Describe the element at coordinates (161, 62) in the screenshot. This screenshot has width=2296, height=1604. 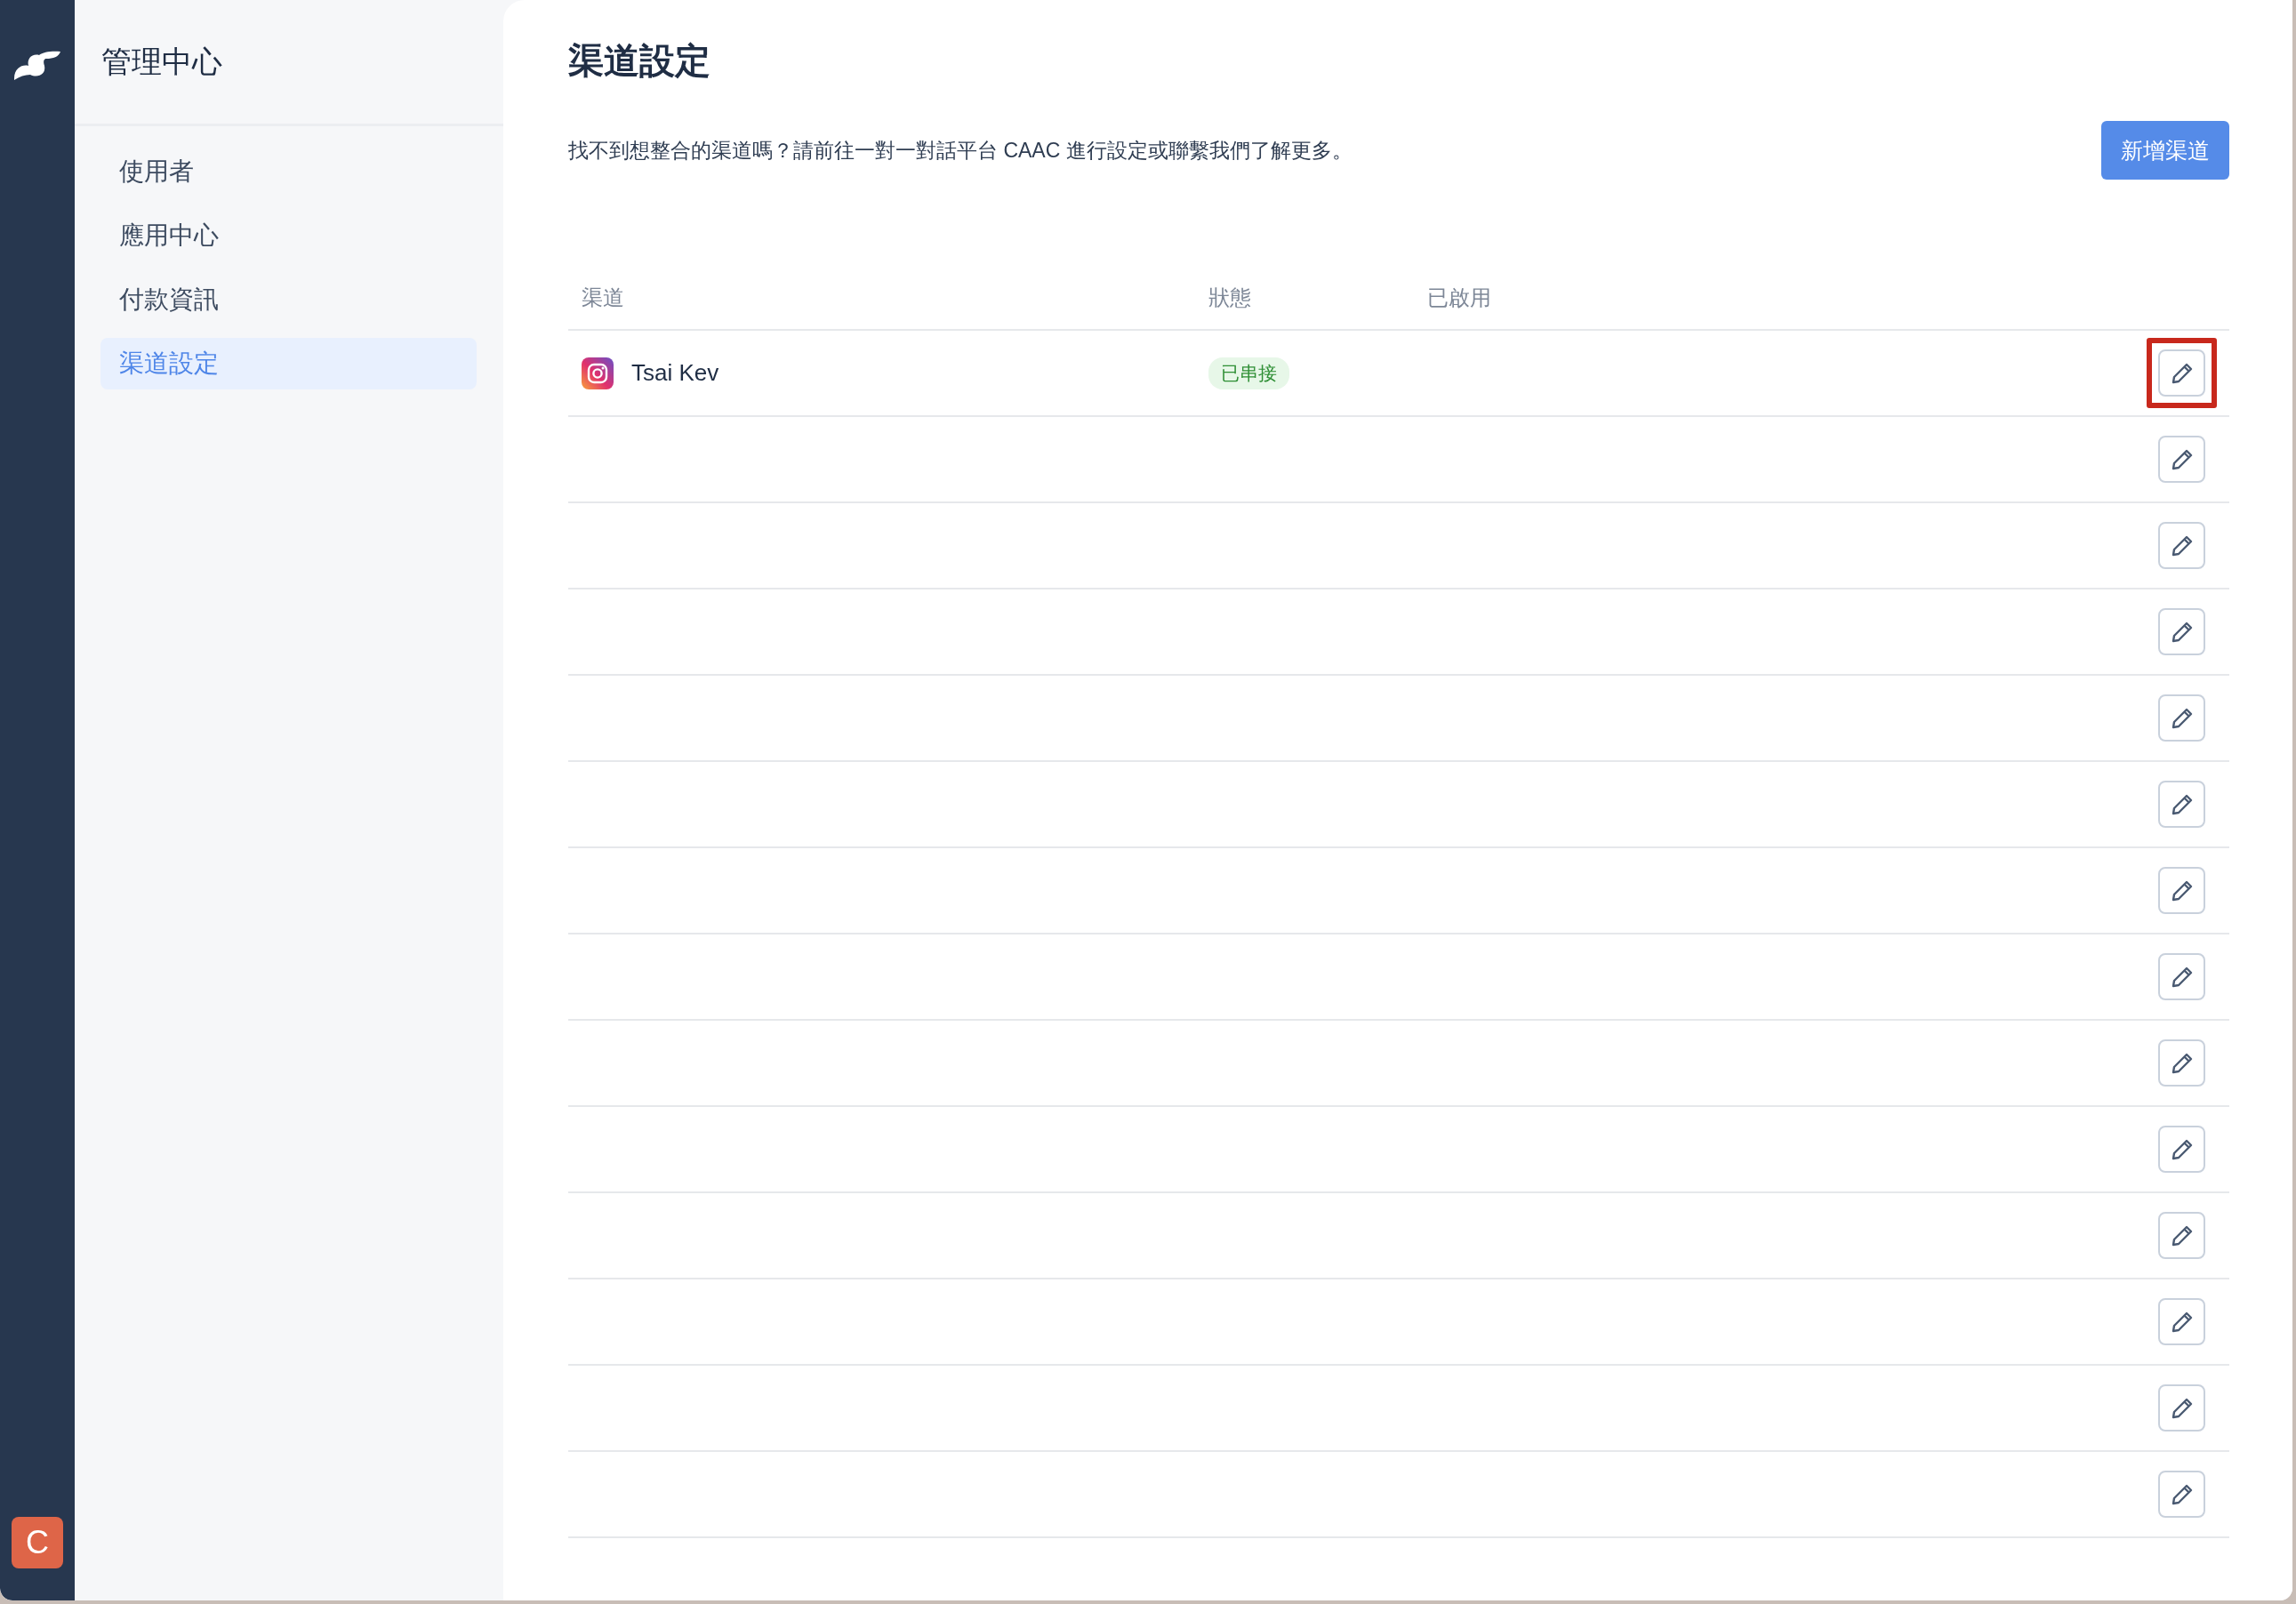
I see `sidebar-title: 管理中心` at that location.